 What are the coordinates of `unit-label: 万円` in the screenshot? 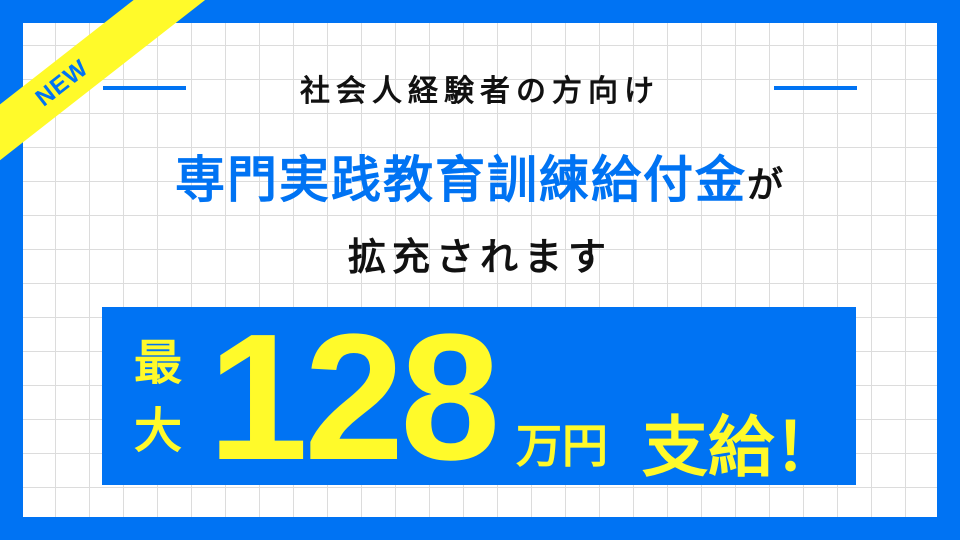 It's located at (562, 446).